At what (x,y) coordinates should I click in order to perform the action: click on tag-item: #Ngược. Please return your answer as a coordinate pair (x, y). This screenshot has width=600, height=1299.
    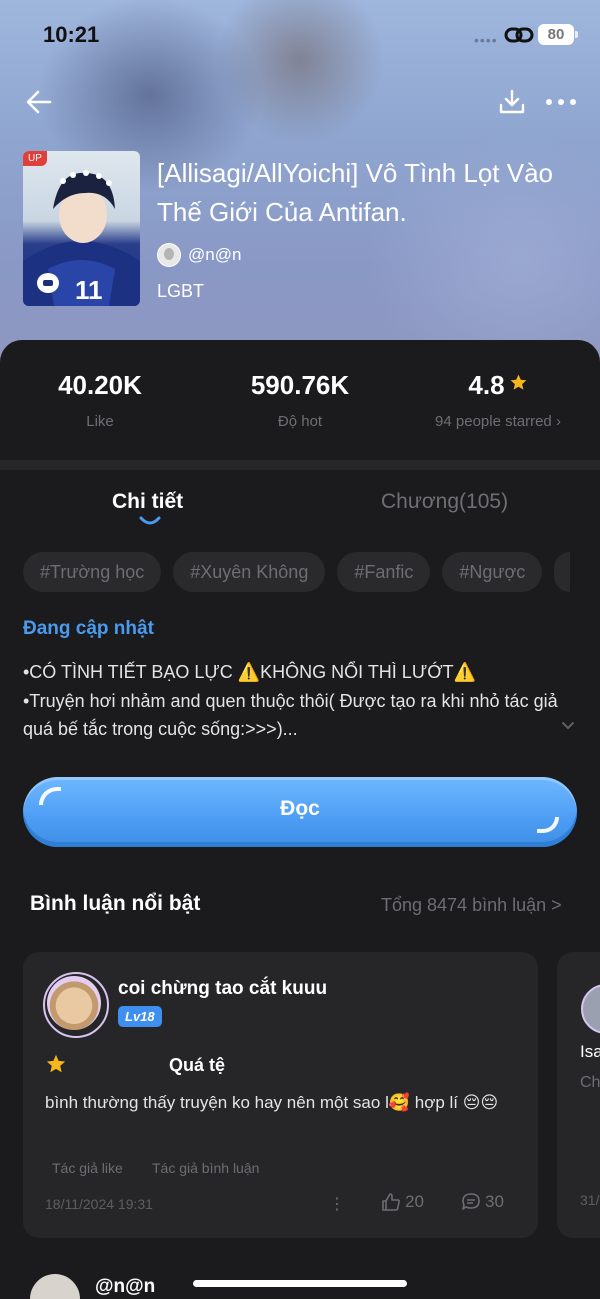
    Looking at the image, I should click on (492, 572).